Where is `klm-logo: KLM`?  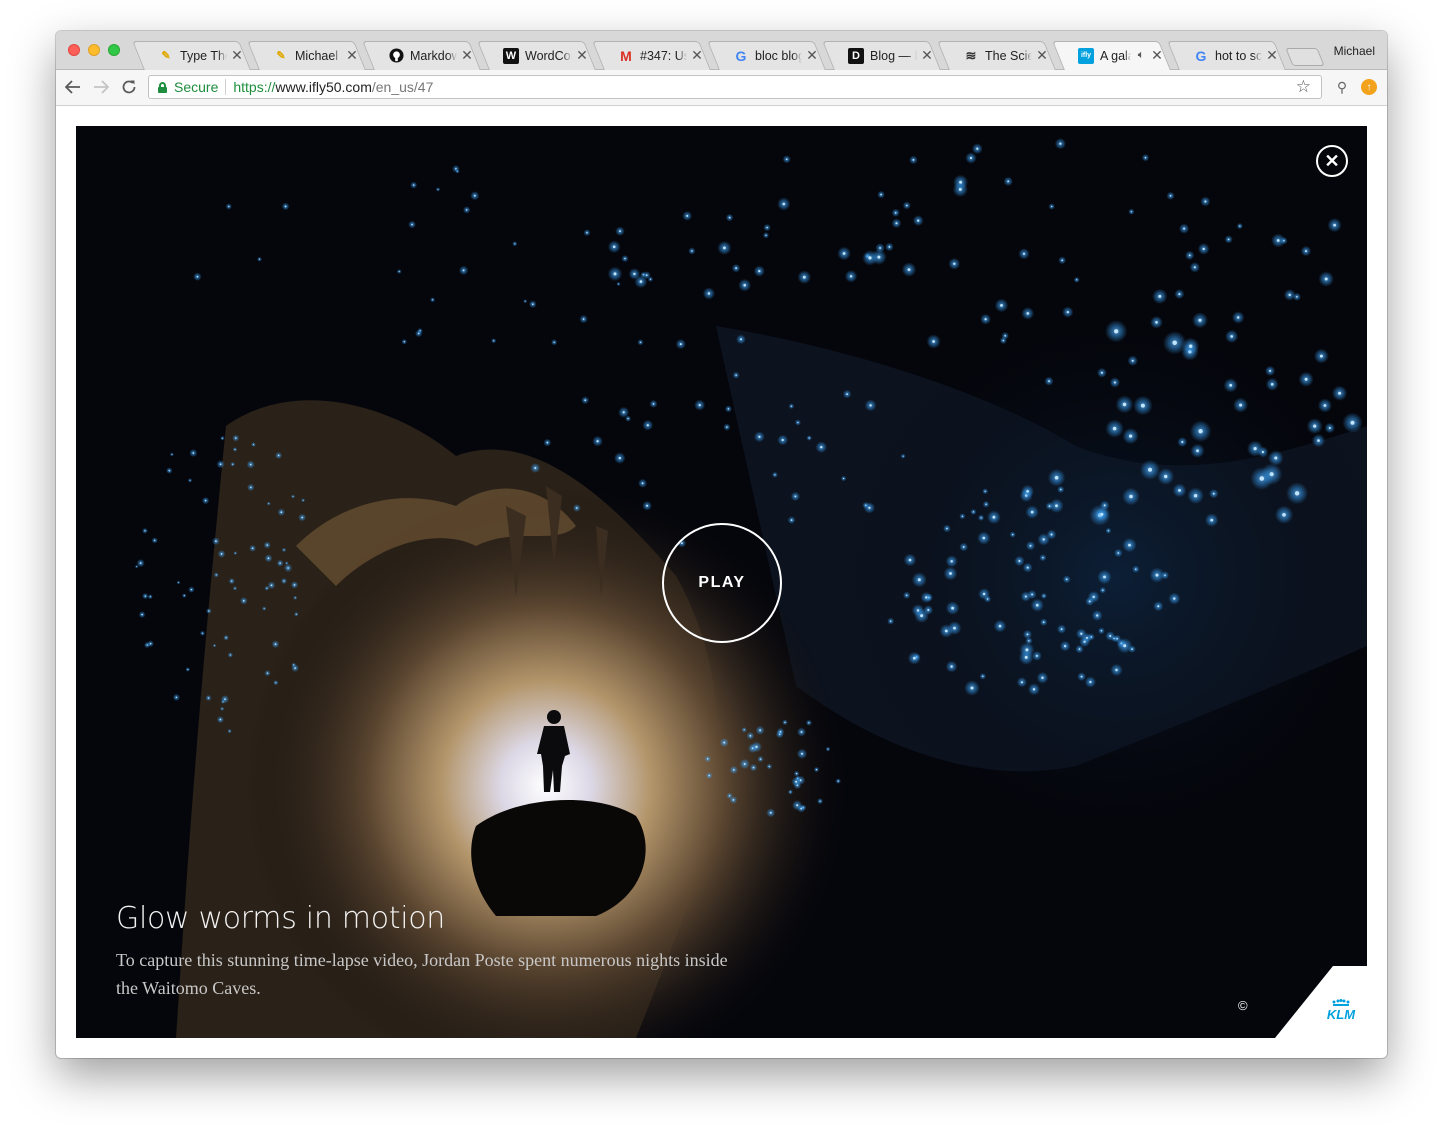 klm-logo: KLM is located at coordinates (1341, 1014).